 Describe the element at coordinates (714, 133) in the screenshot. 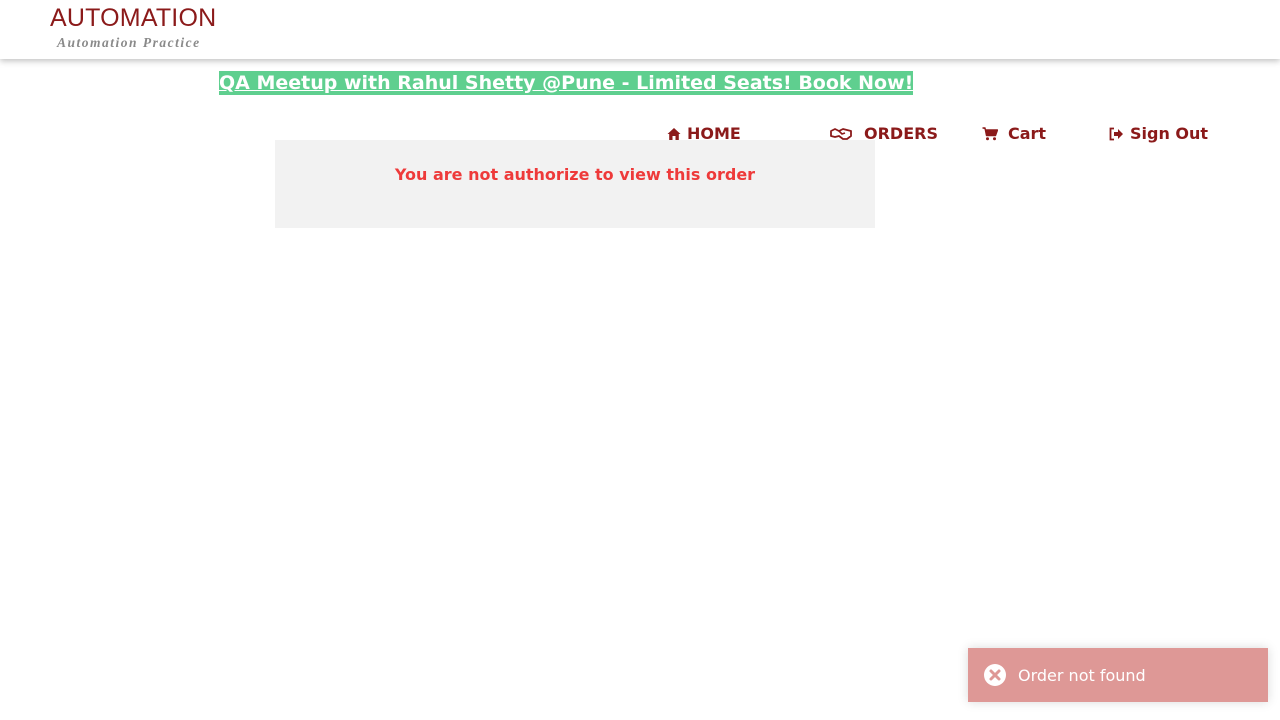

I see `nav-home-label: HOME` at that location.